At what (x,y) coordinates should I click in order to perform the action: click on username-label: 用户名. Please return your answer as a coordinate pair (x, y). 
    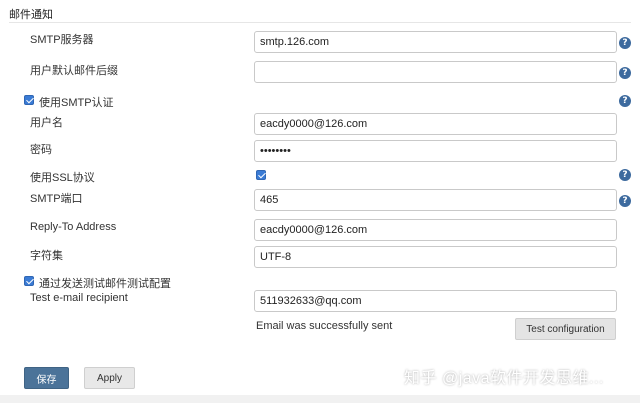
    Looking at the image, I should click on (46, 123).